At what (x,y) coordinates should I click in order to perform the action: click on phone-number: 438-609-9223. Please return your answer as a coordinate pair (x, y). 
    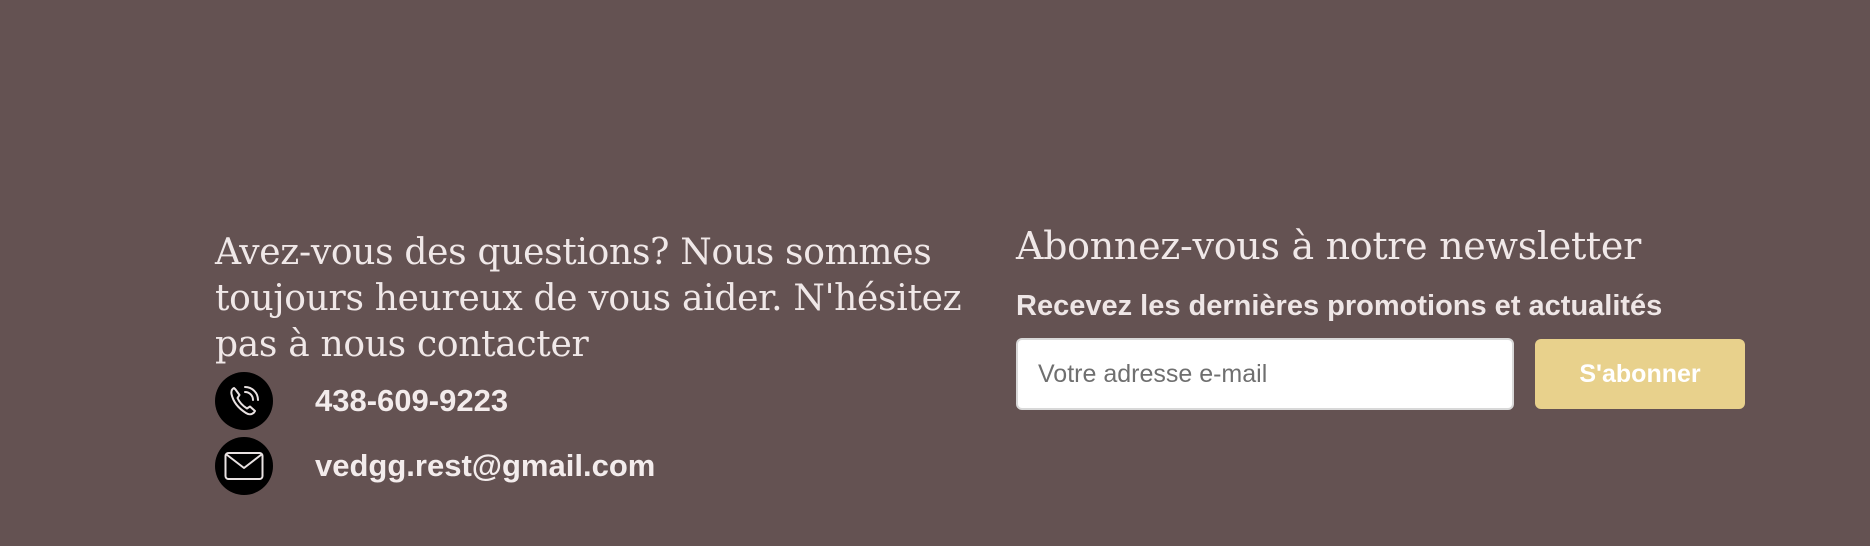
    Looking at the image, I should click on (411, 401).